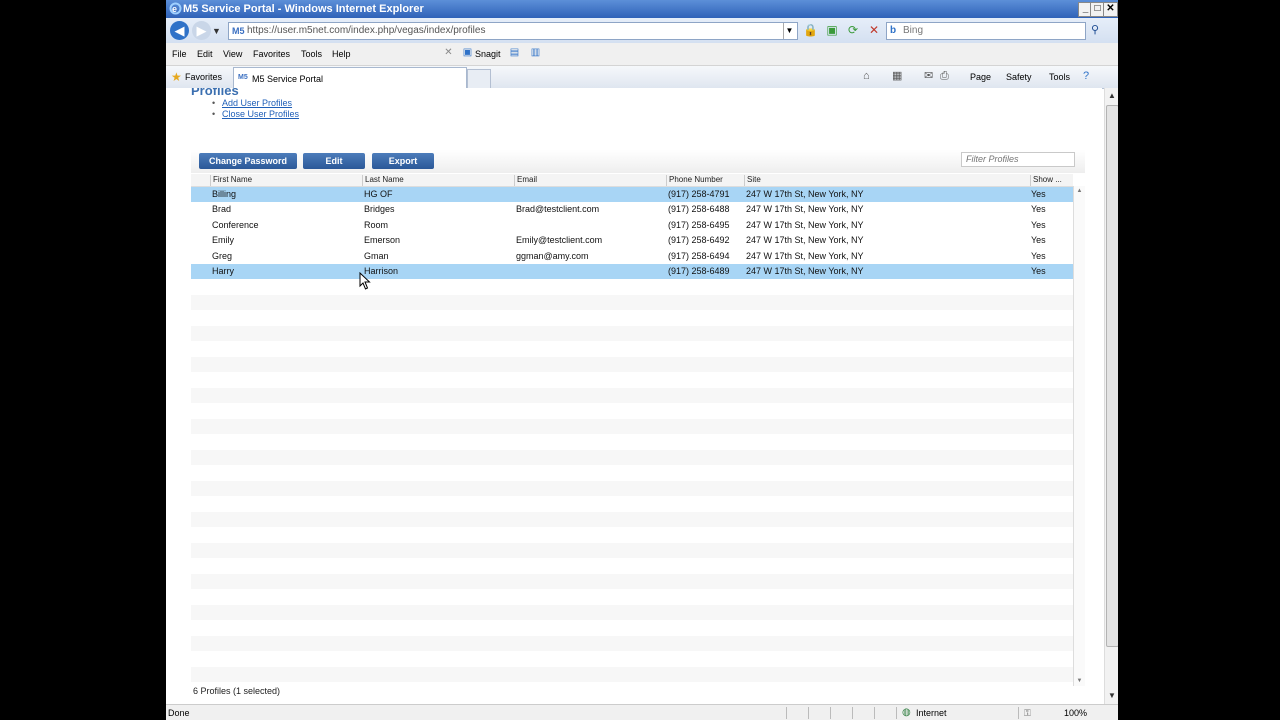 The image size is (1280, 720). I want to click on cell-phone: (917) 258-6492, so click(699, 240).